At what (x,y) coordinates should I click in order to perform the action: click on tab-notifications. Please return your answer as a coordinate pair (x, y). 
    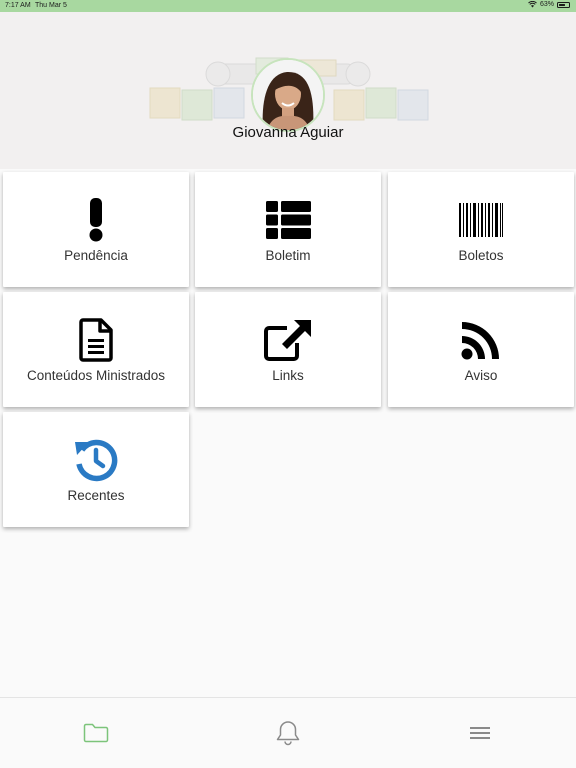
    Looking at the image, I should click on (288, 733).